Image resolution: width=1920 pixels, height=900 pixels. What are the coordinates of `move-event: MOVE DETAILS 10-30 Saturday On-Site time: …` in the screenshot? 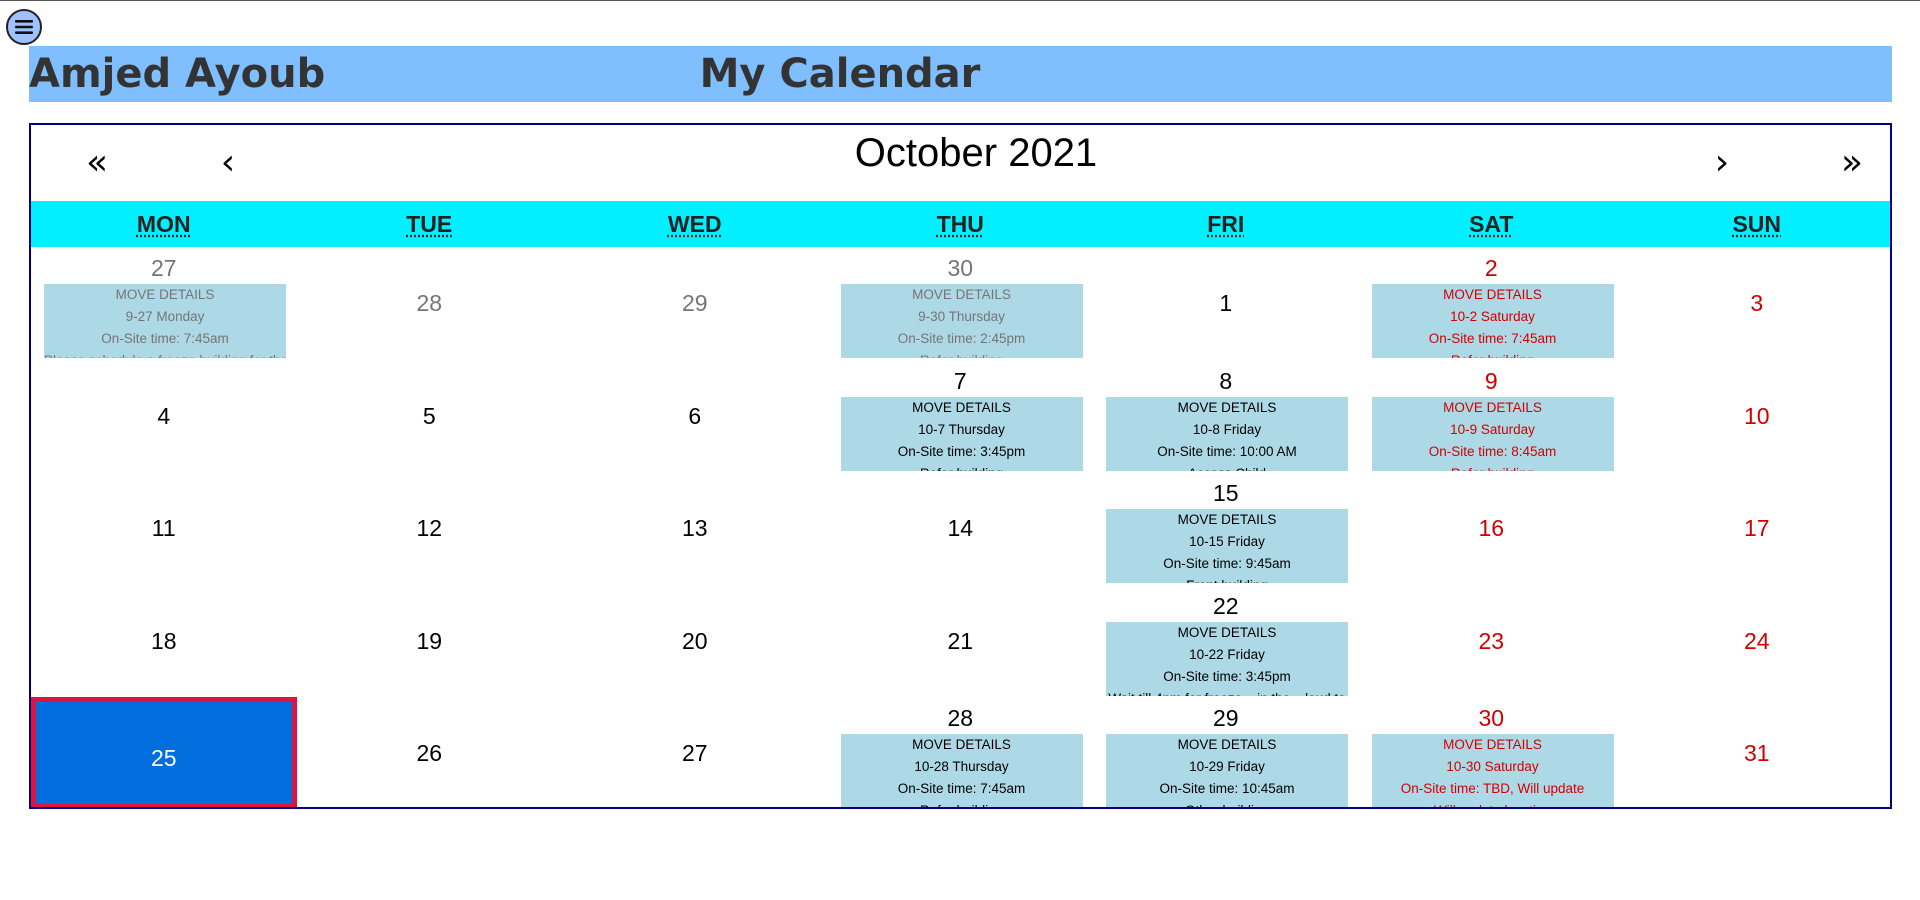 It's located at (1492, 770).